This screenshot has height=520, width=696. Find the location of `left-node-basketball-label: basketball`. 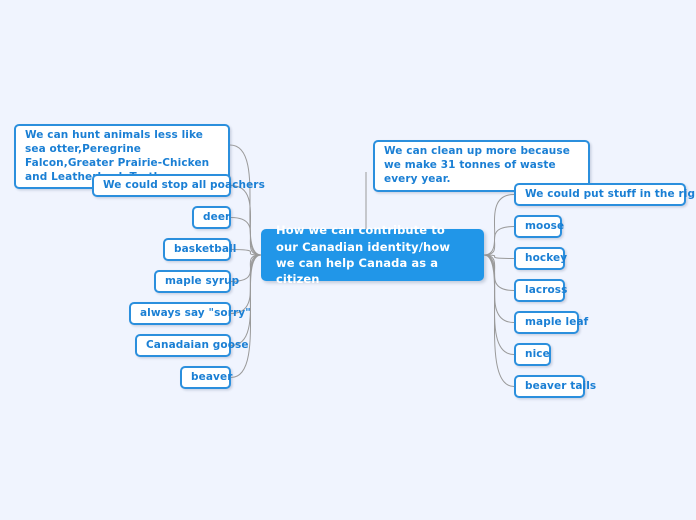

left-node-basketball-label: basketball is located at coordinates (205, 248).